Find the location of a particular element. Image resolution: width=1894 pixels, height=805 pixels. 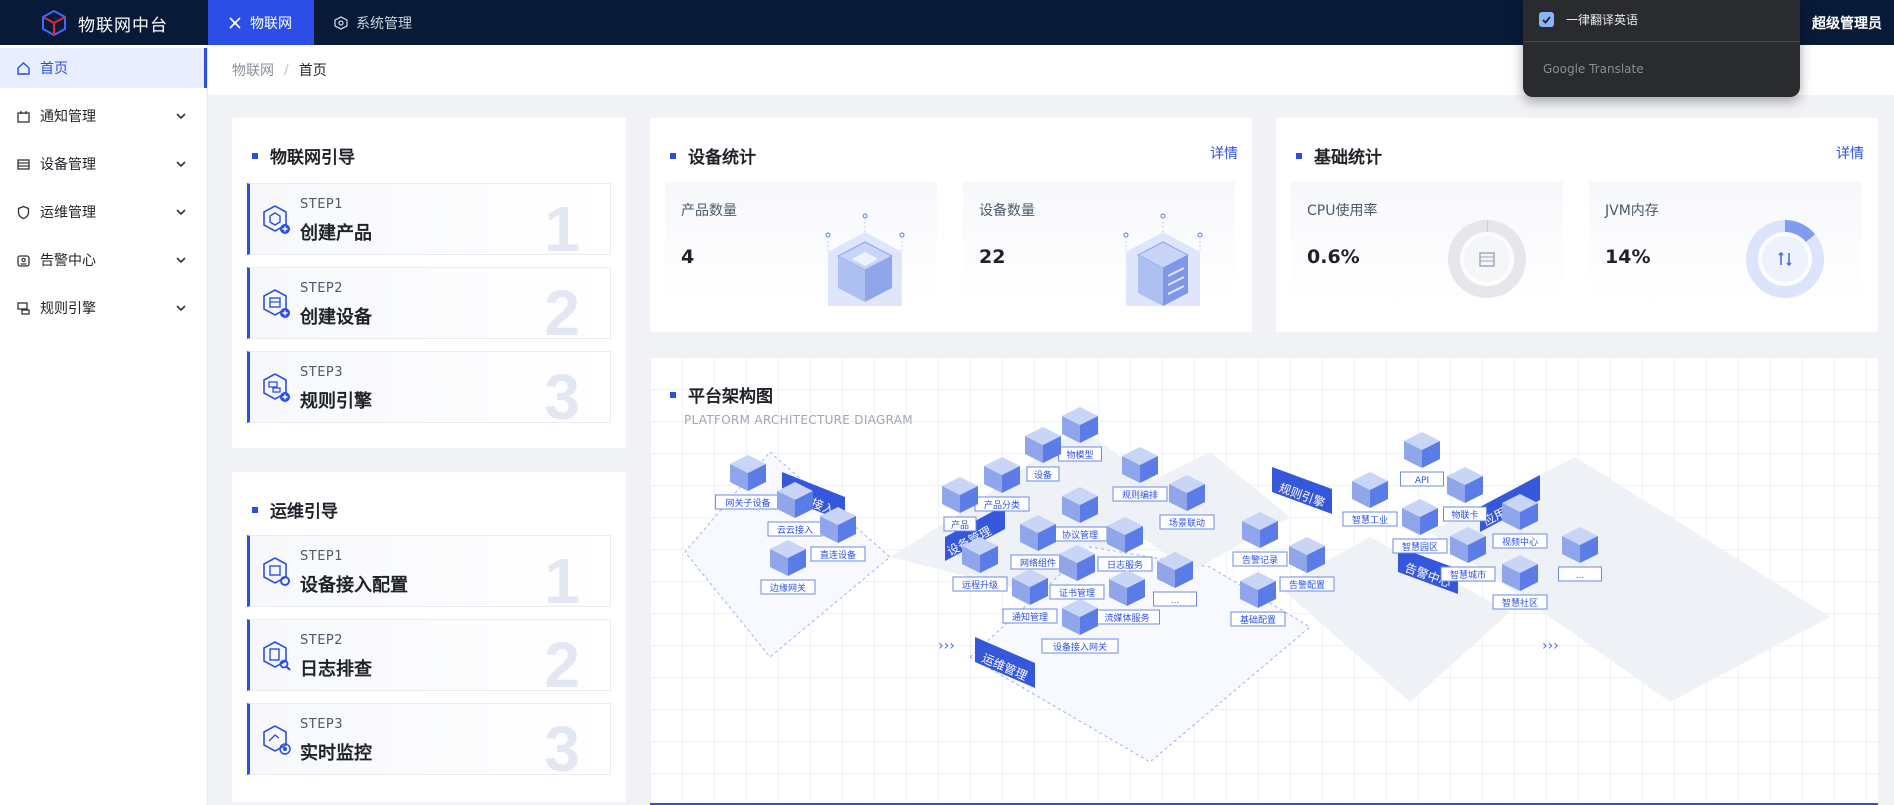

sidebar-item-ops: 运维管理 is located at coordinates (103, 212).